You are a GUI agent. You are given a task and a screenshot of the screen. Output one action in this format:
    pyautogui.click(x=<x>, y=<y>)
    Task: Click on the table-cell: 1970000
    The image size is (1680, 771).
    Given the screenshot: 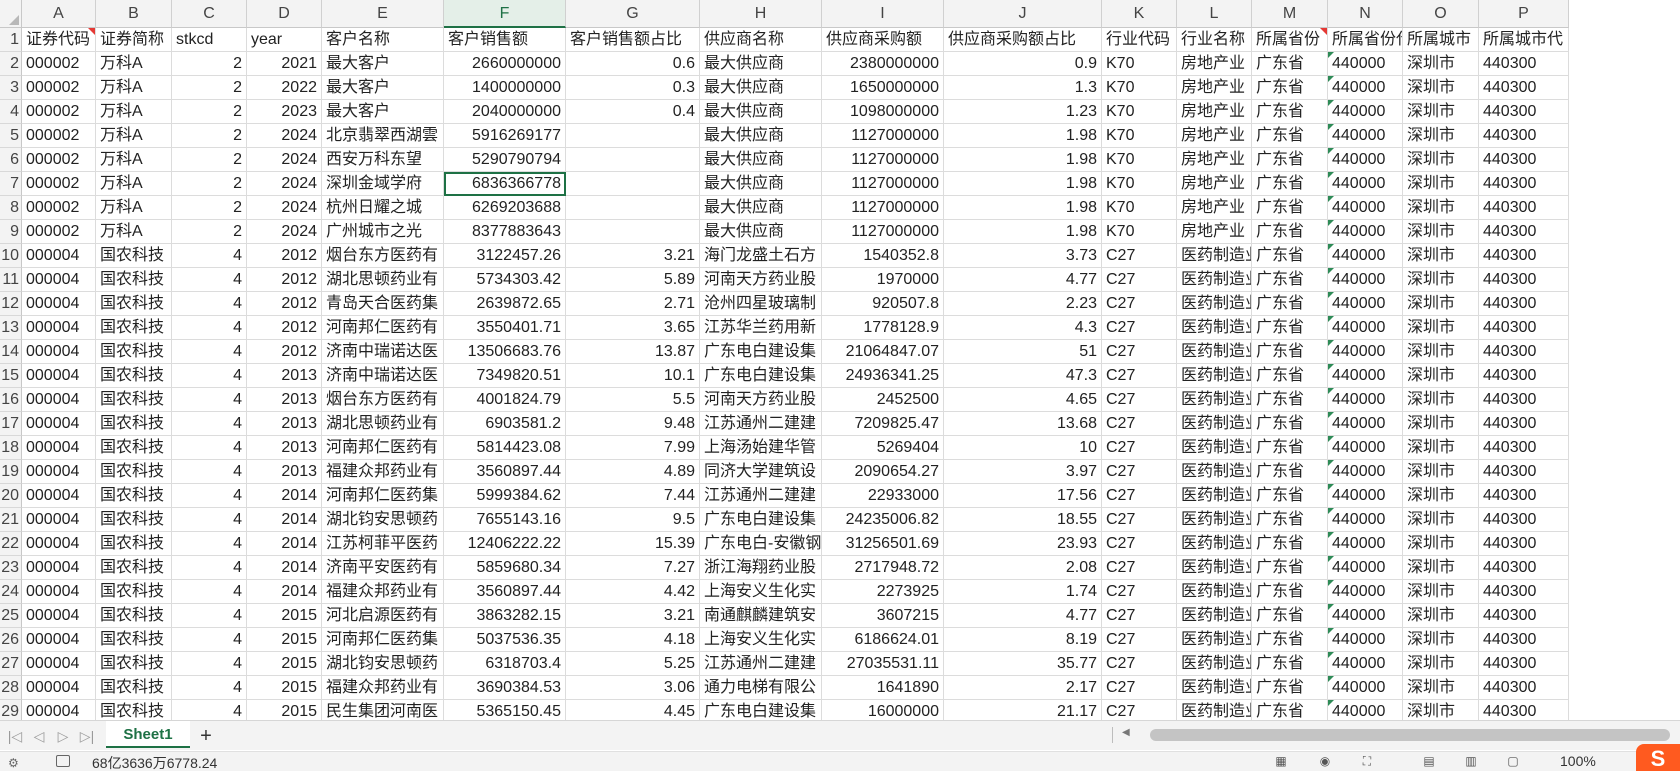 What is the action you would take?
    pyautogui.click(x=883, y=280)
    